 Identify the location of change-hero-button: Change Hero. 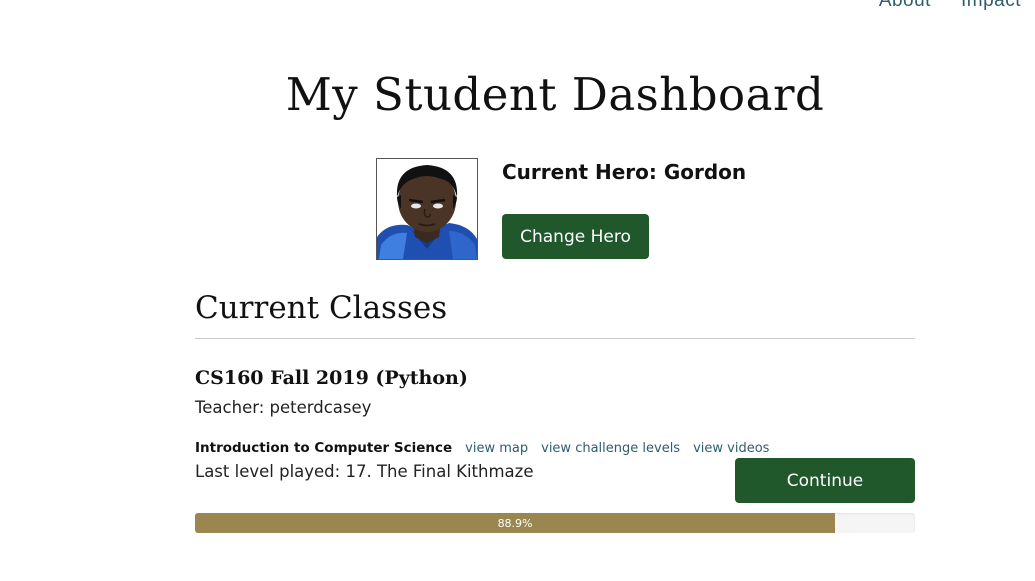
(575, 236).